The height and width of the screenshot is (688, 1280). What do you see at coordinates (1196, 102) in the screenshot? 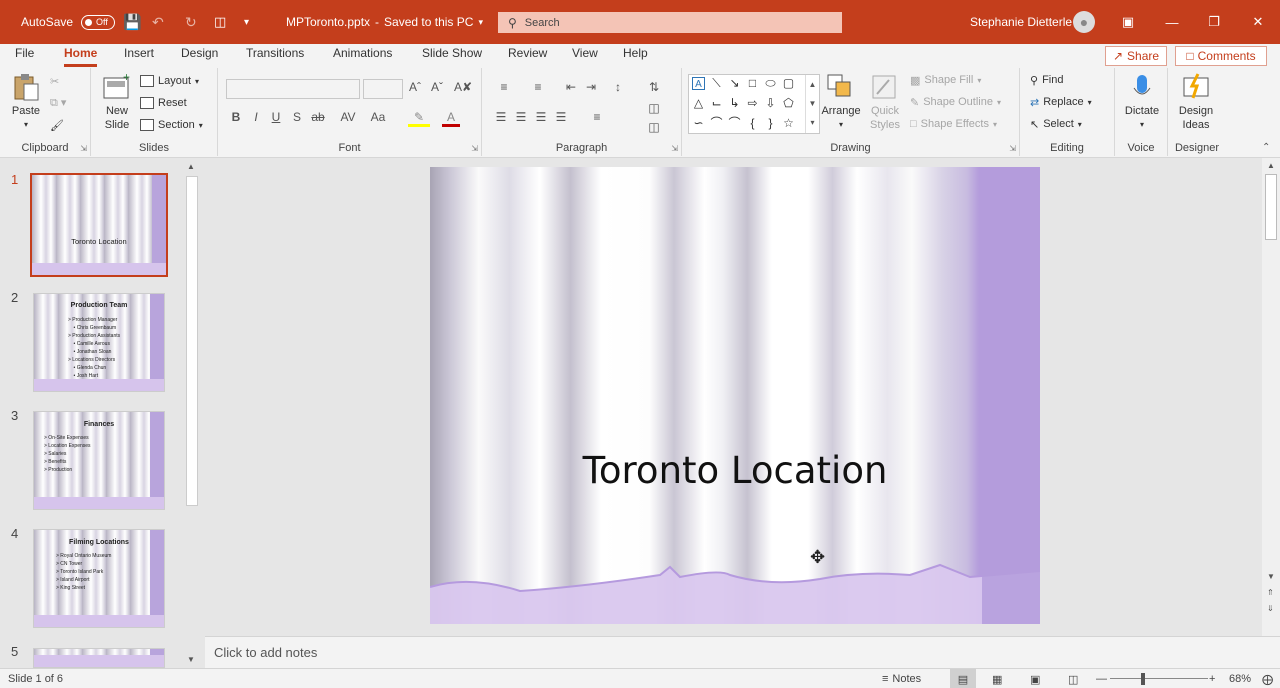
I see `design-ideas-button: Design Ideas` at bounding box center [1196, 102].